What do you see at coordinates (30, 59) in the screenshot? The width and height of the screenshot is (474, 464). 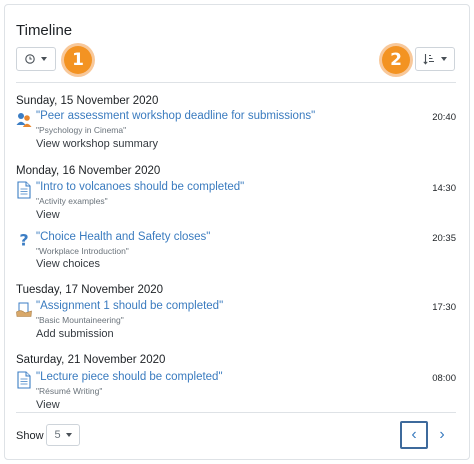 I see `clock-icon` at bounding box center [30, 59].